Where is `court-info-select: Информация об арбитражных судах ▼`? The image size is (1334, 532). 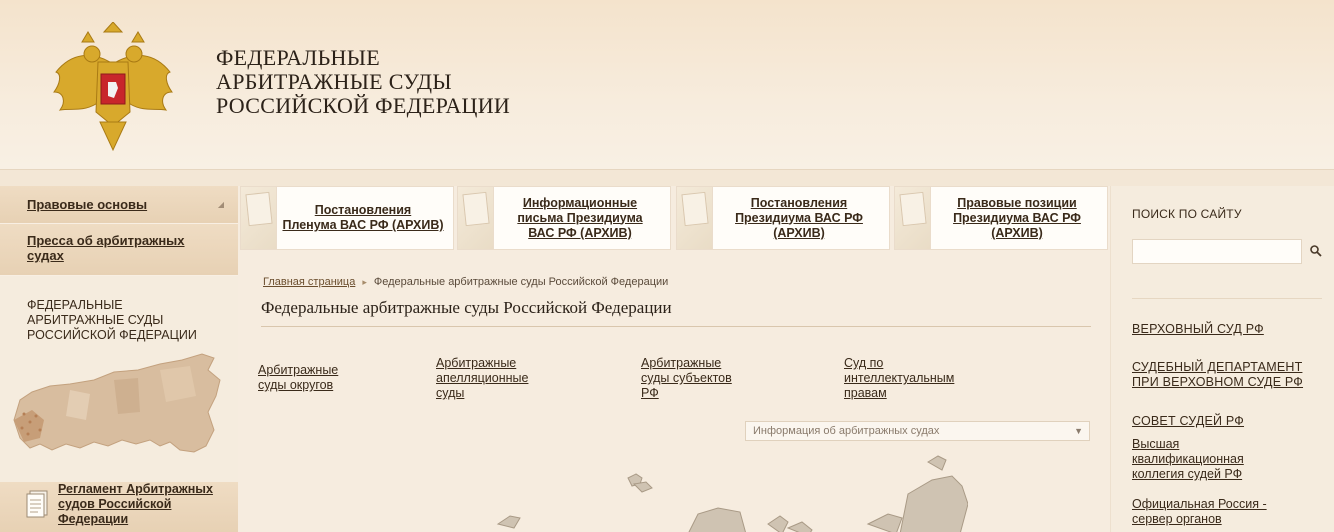
court-info-select: Информация об арбитражных судах ▼ is located at coordinates (917, 431).